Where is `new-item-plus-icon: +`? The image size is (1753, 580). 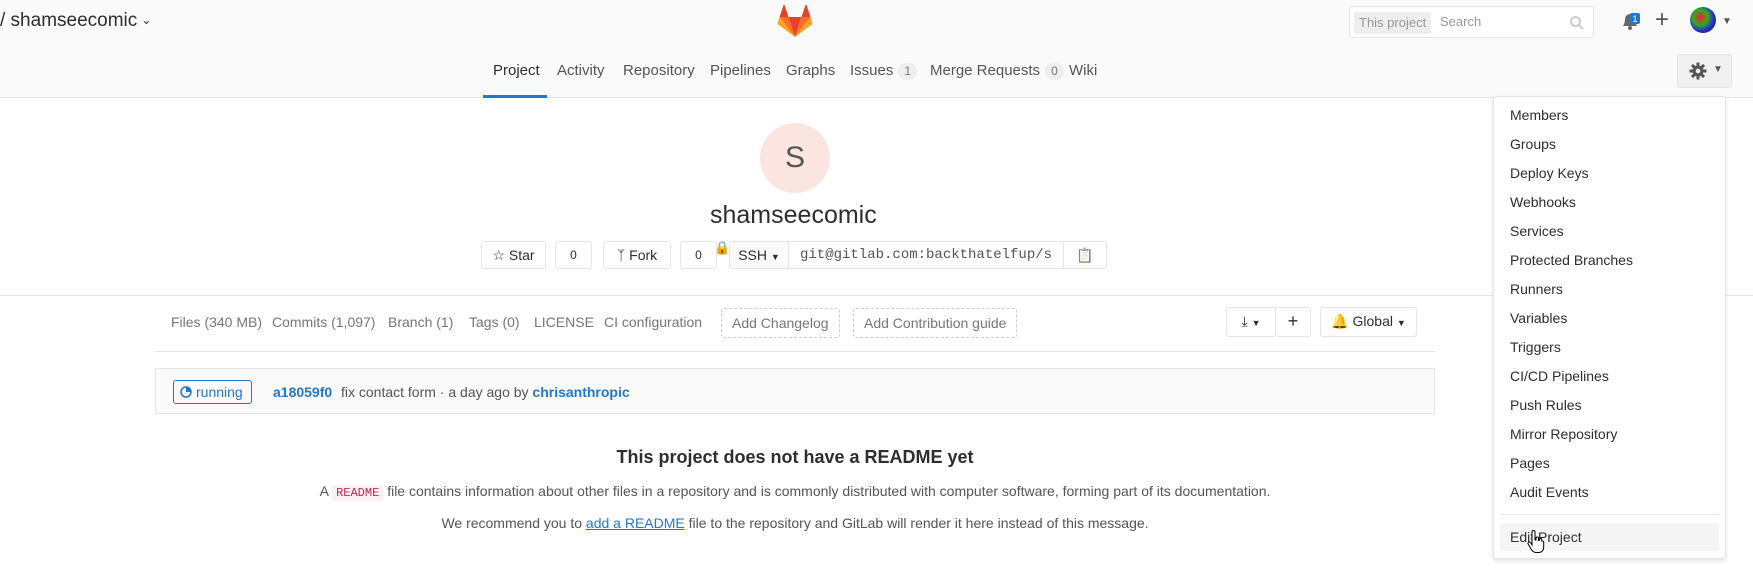
new-item-plus-icon: + is located at coordinates (1662, 20).